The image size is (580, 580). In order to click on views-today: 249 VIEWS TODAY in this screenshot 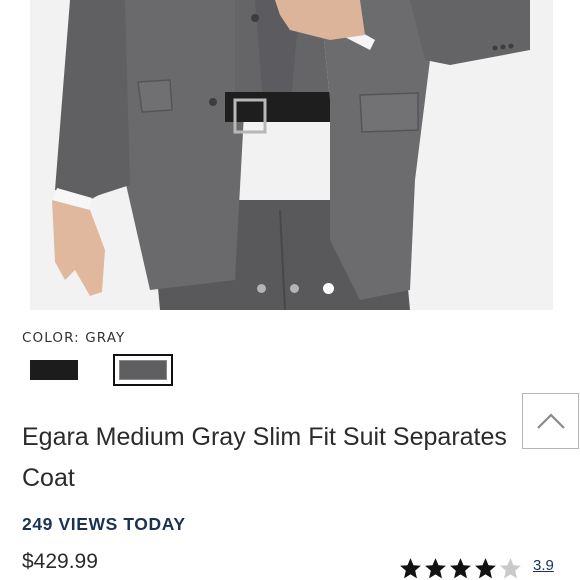, I will do `click(104, 524)`.